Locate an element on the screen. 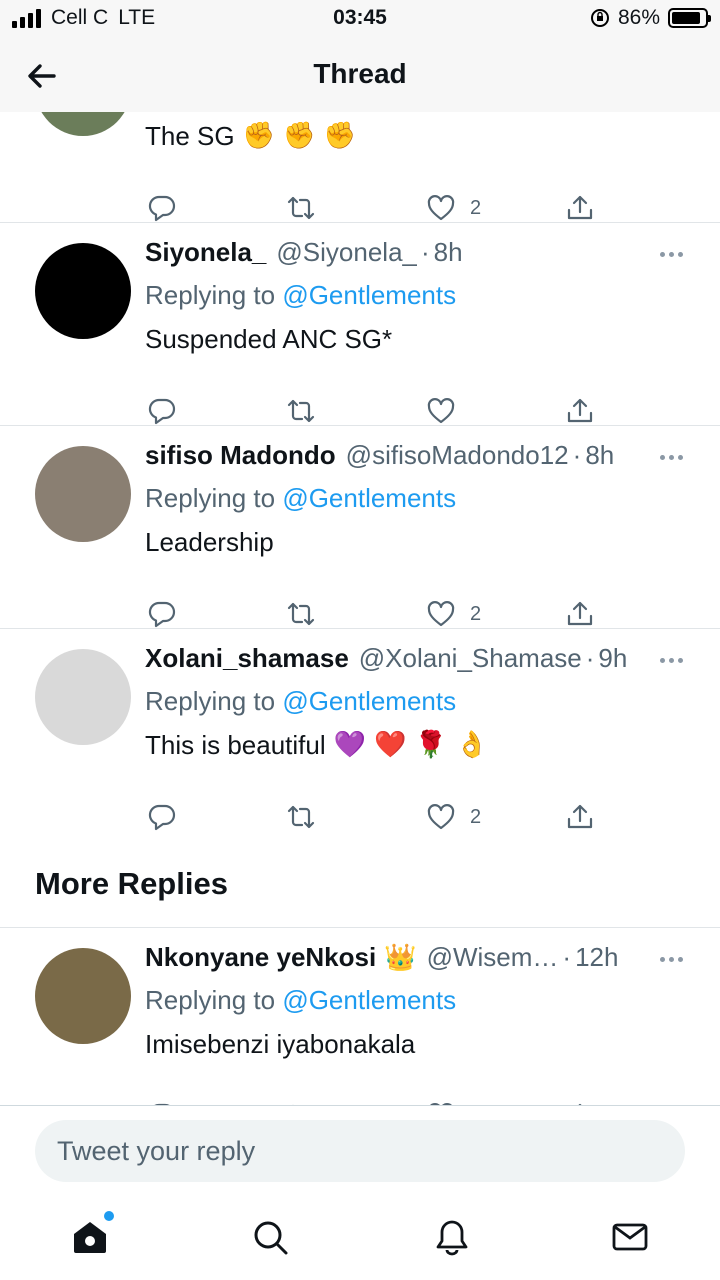 The image size is (720, 1280). tweet-meta: Xolani_shamase @Xolani_Shamase · 9h is located at coordinates (417, 662).